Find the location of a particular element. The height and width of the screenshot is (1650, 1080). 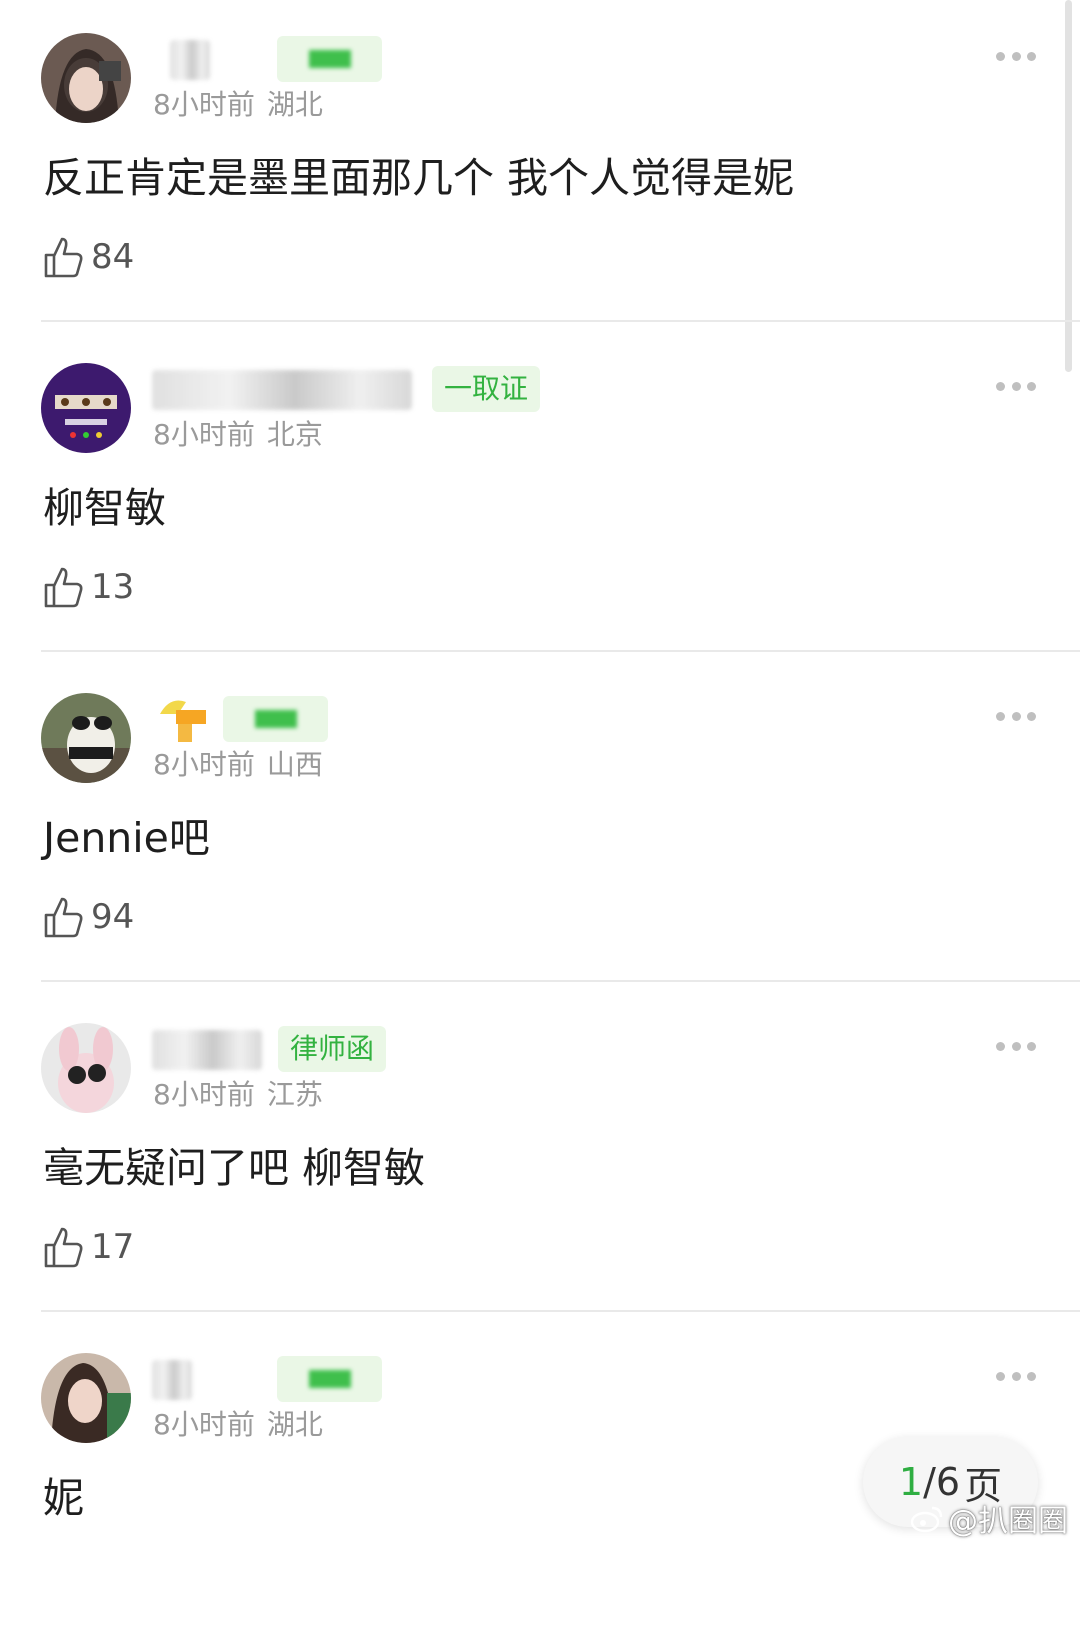

comment-text: Jennie吧 is located at coordinates (126, 838).